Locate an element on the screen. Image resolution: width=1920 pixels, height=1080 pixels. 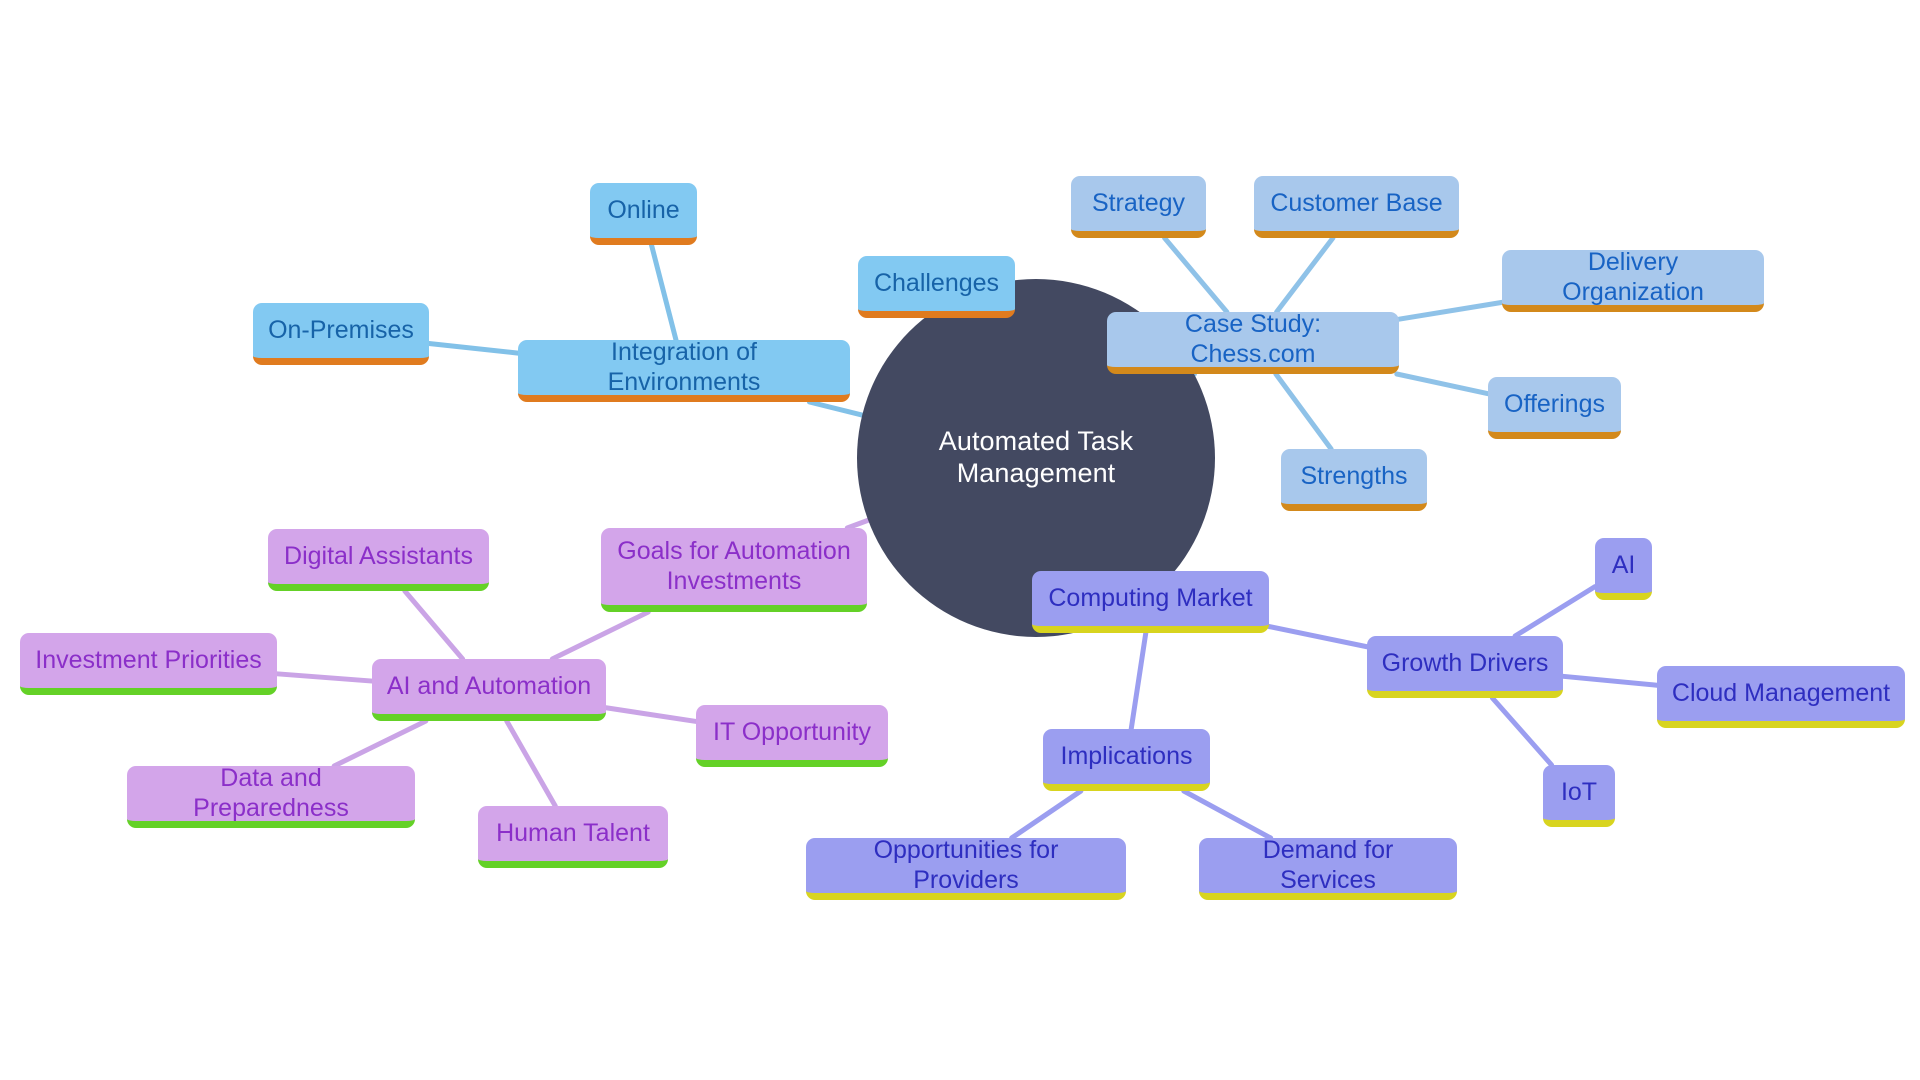
mindmap-node-growth-drivers: Growth Drivers is located at coordinates (1465, 667).